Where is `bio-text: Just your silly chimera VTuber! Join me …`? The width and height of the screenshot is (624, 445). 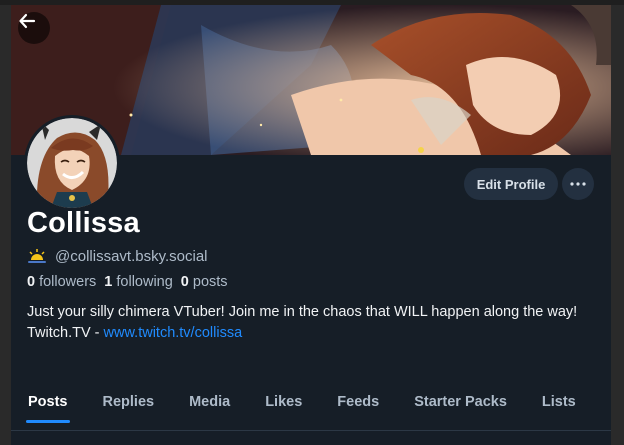 bio-text: Just your silly chimera VTuber! Join me … is located at coordinates (302, 312).